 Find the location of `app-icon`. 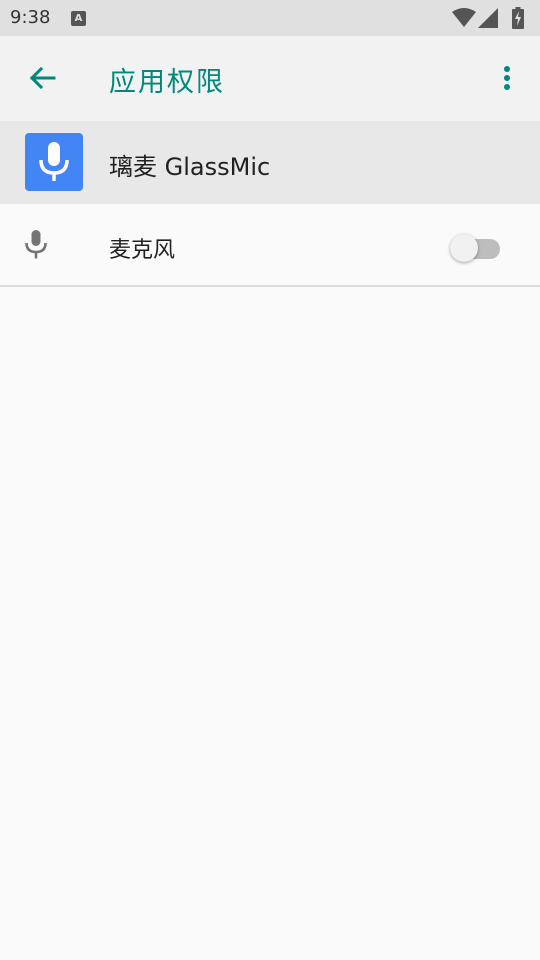

app-icon is located at coordinates (54, 162).